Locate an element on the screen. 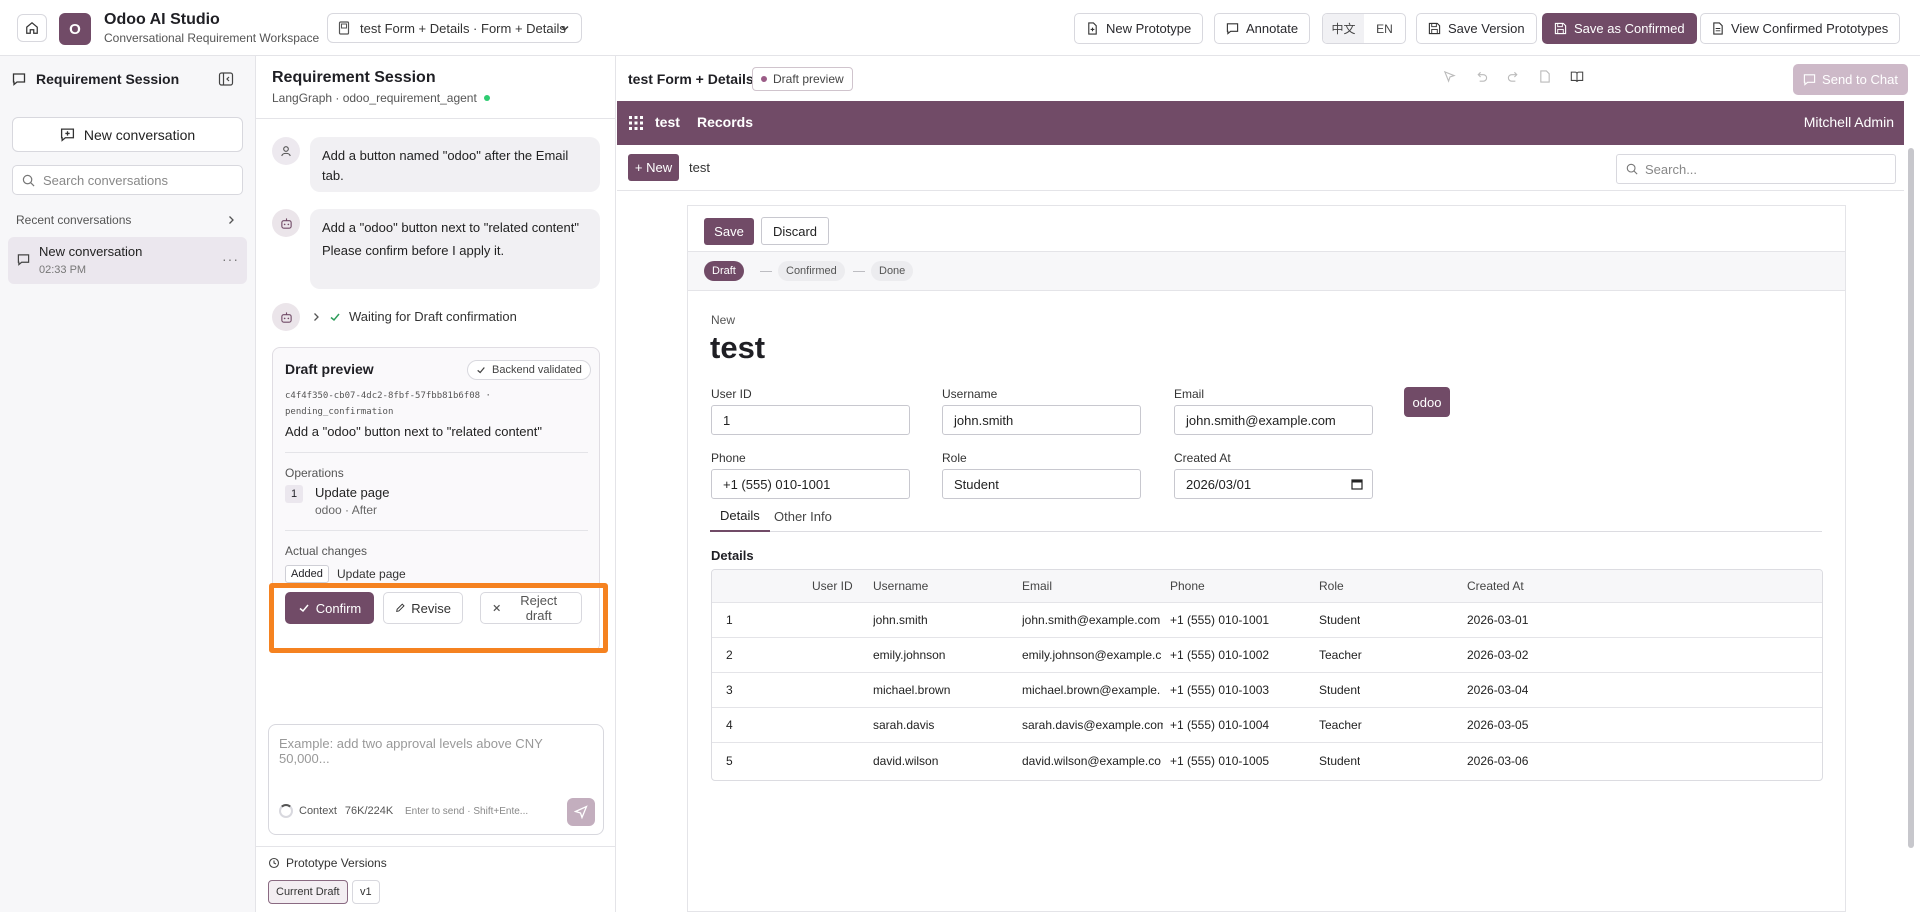 This screenshot has width=1920, height=912. message-input is located at coordinates (436, 756).